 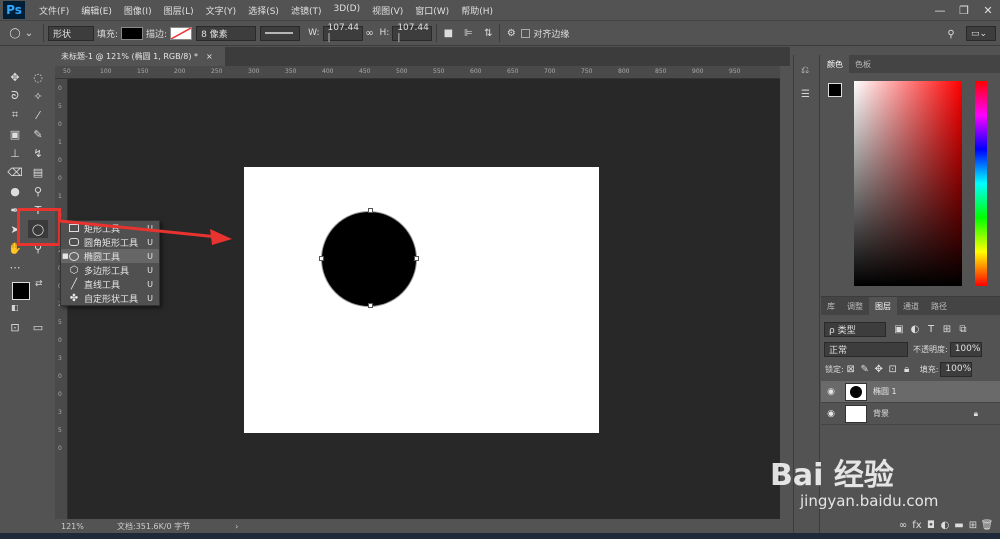 I want to click on folder-icon: ▬, so click(x=959, y=525).